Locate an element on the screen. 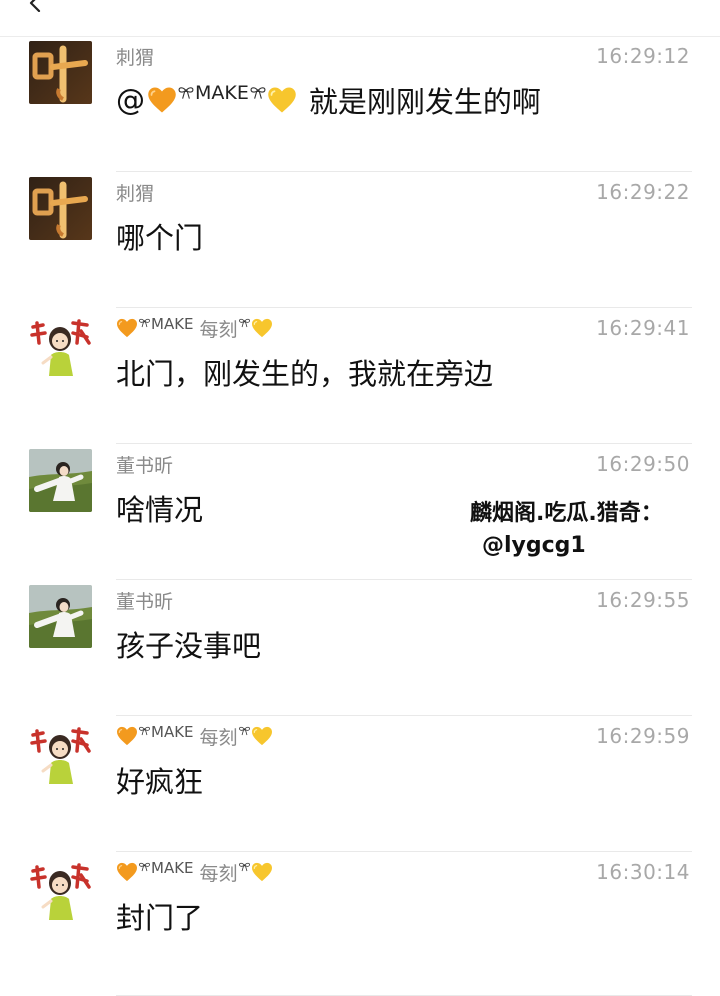 This screenshot has height=996, width=720. message-text: 啥情况 is located at coordinates (160, 510).